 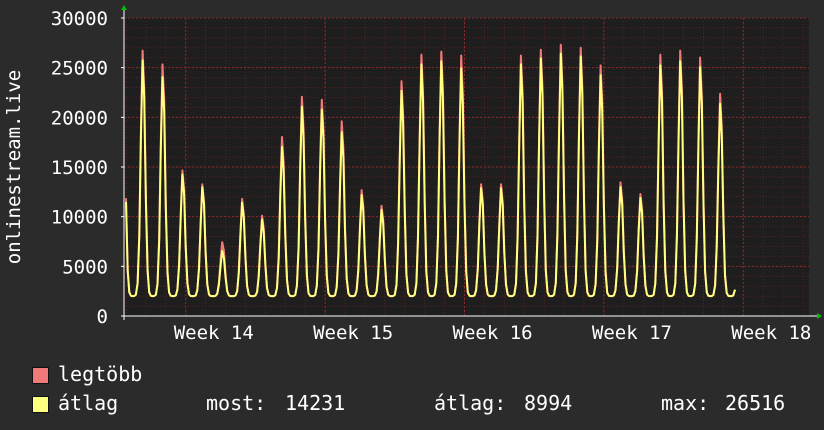 I want to click on stat-max-label: max:, so click(x=685, y=403).